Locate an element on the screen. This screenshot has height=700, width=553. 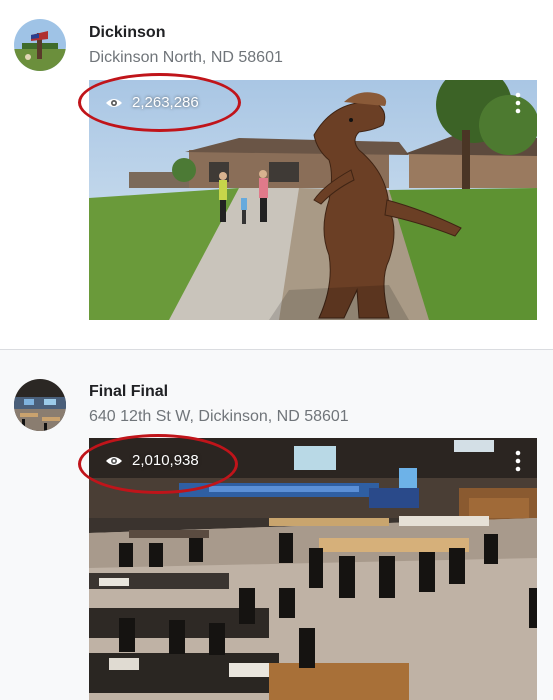
place-title: Dickinson is located at coordinates (127, 33).